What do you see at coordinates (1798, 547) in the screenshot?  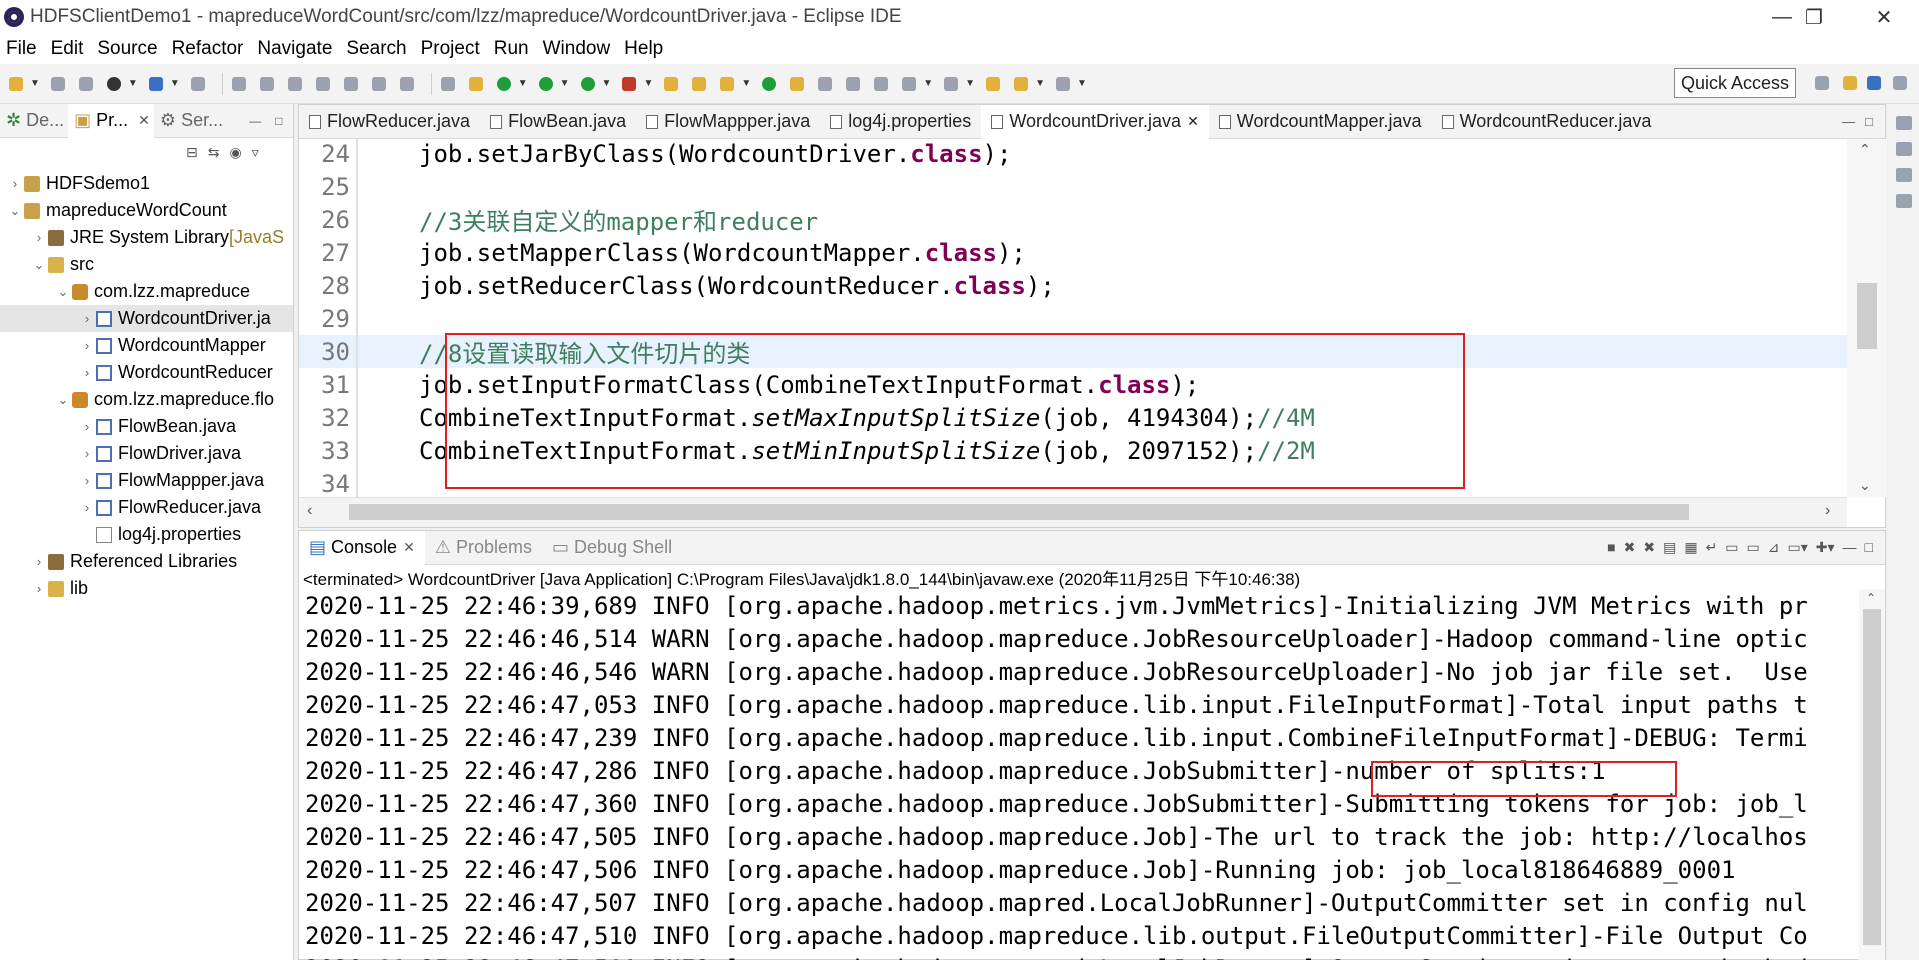 I see `display-console-icon: ▭▾` at bounding box center [1798, 547].